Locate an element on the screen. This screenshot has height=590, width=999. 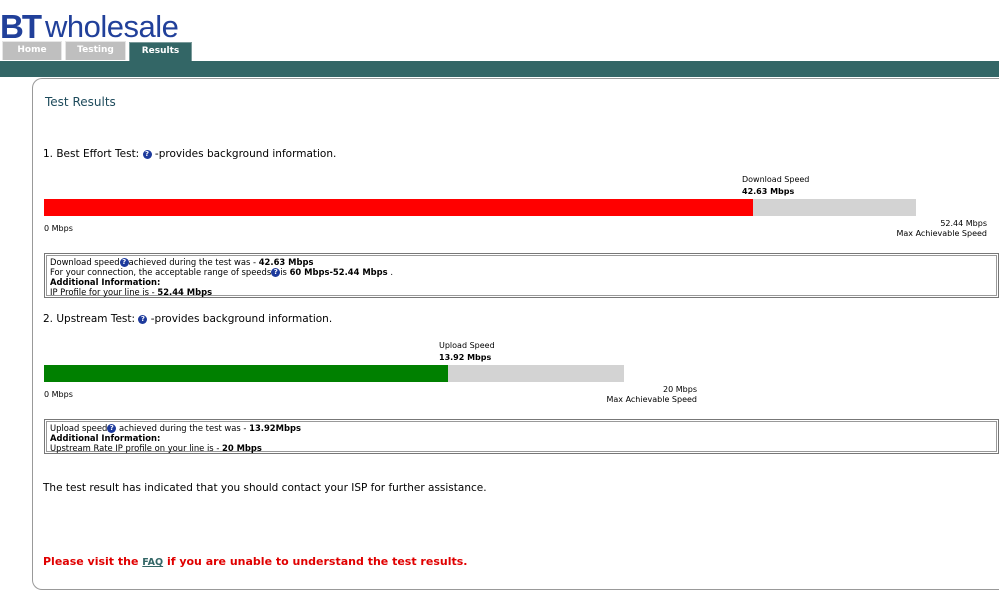
faq-link: FAQ is located at coordinates (152, 562).